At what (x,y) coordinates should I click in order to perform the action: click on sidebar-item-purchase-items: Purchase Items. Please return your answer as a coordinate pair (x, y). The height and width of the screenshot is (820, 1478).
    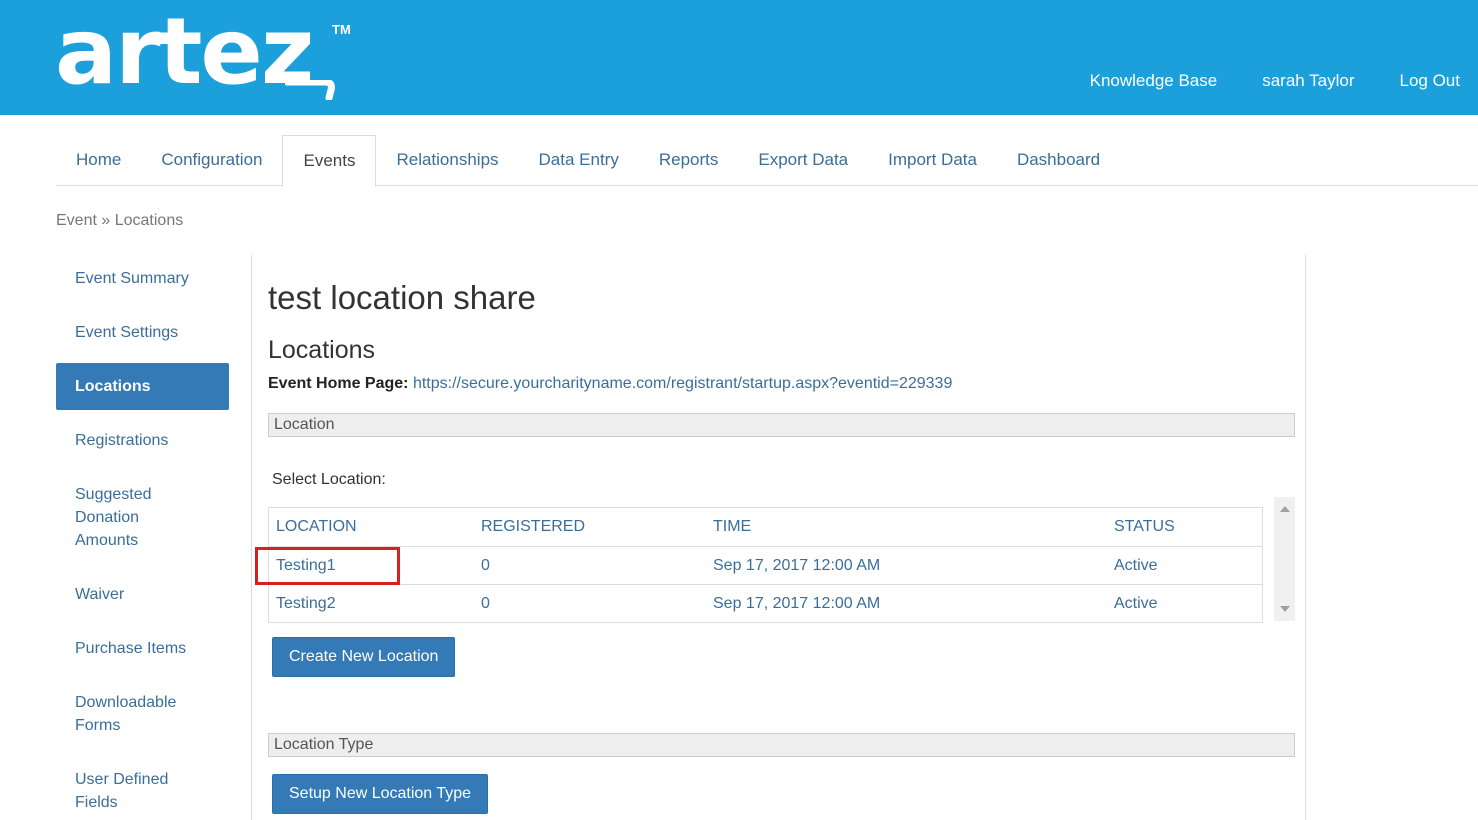
    Looking at the image, I should click on (142, 648).